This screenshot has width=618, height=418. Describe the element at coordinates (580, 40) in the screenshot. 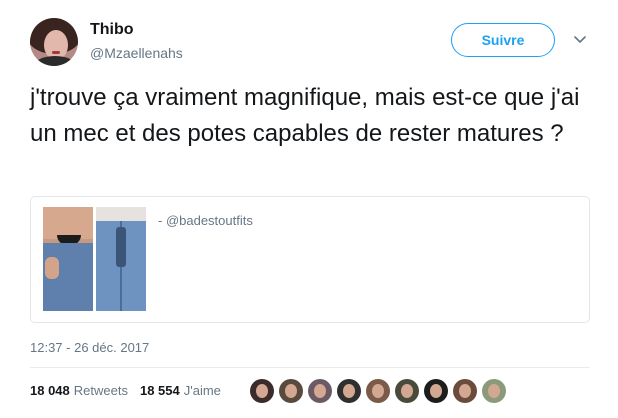

I see `chevron-down-icon` at that location.